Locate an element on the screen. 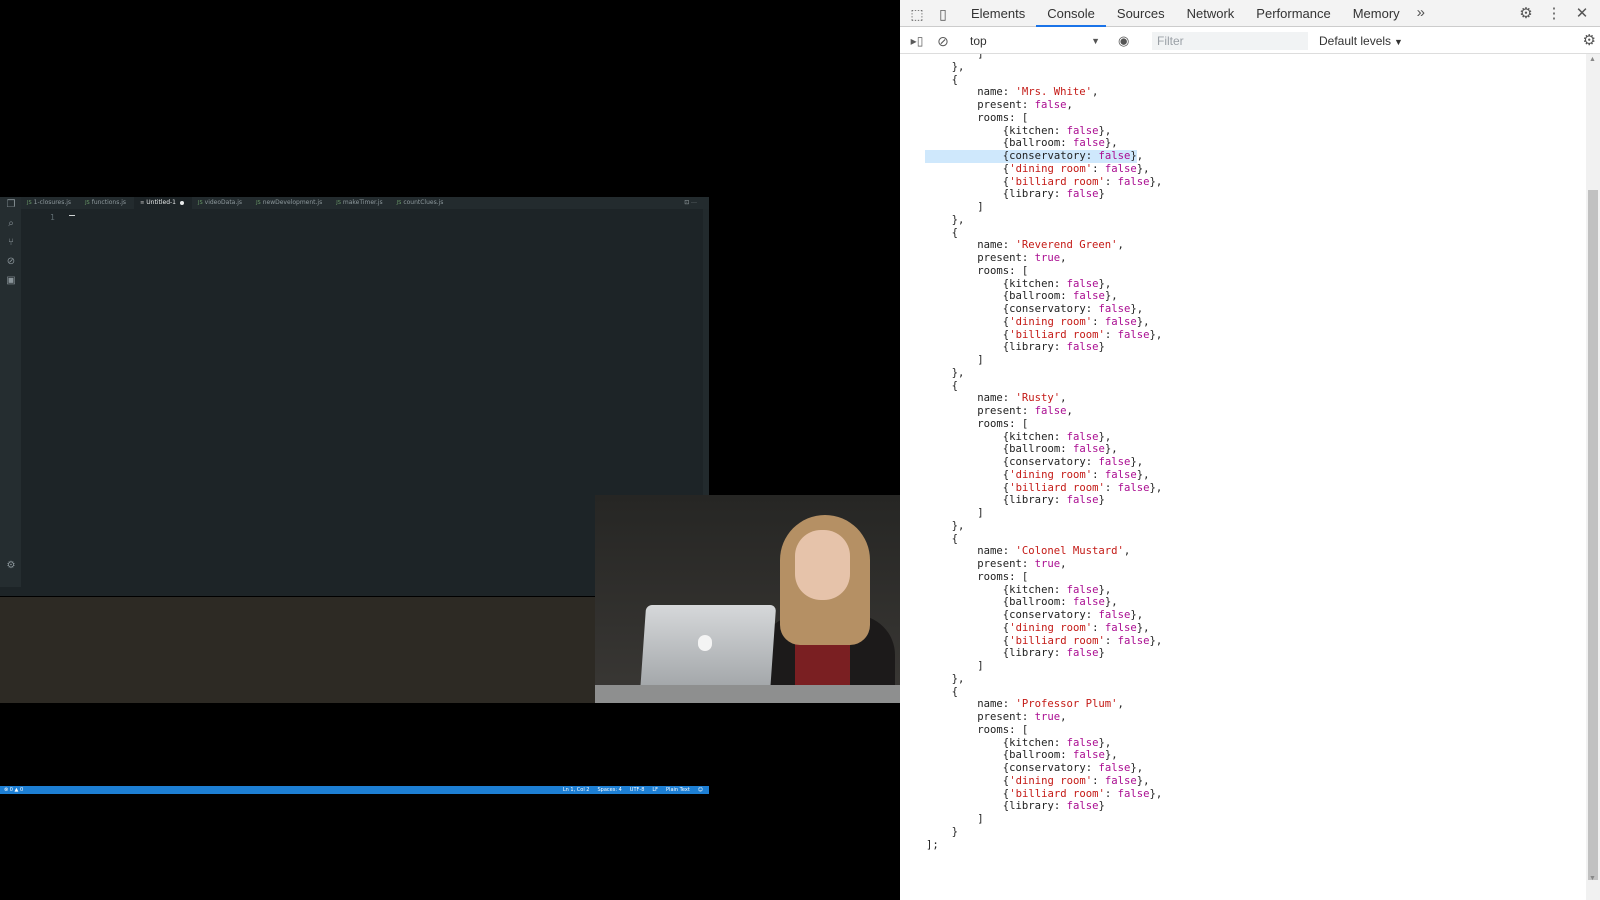  console-scrollbar: ▲ ▼ is located at coordinates (1593, 477).